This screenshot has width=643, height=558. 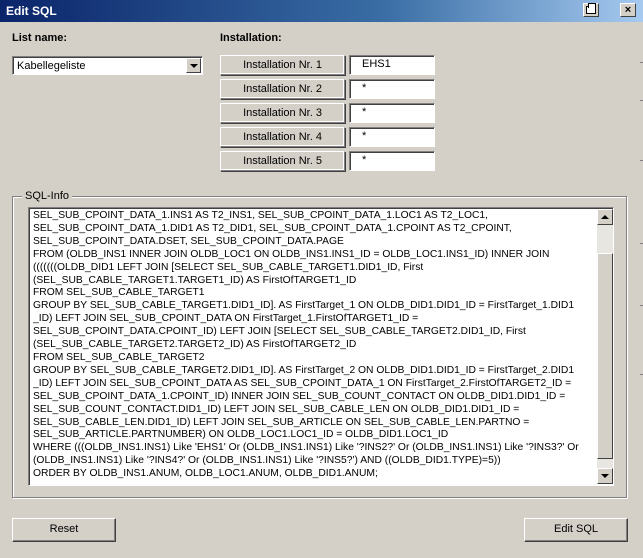 I want to click on arrow-down-icon, so click(x=605, y=476).